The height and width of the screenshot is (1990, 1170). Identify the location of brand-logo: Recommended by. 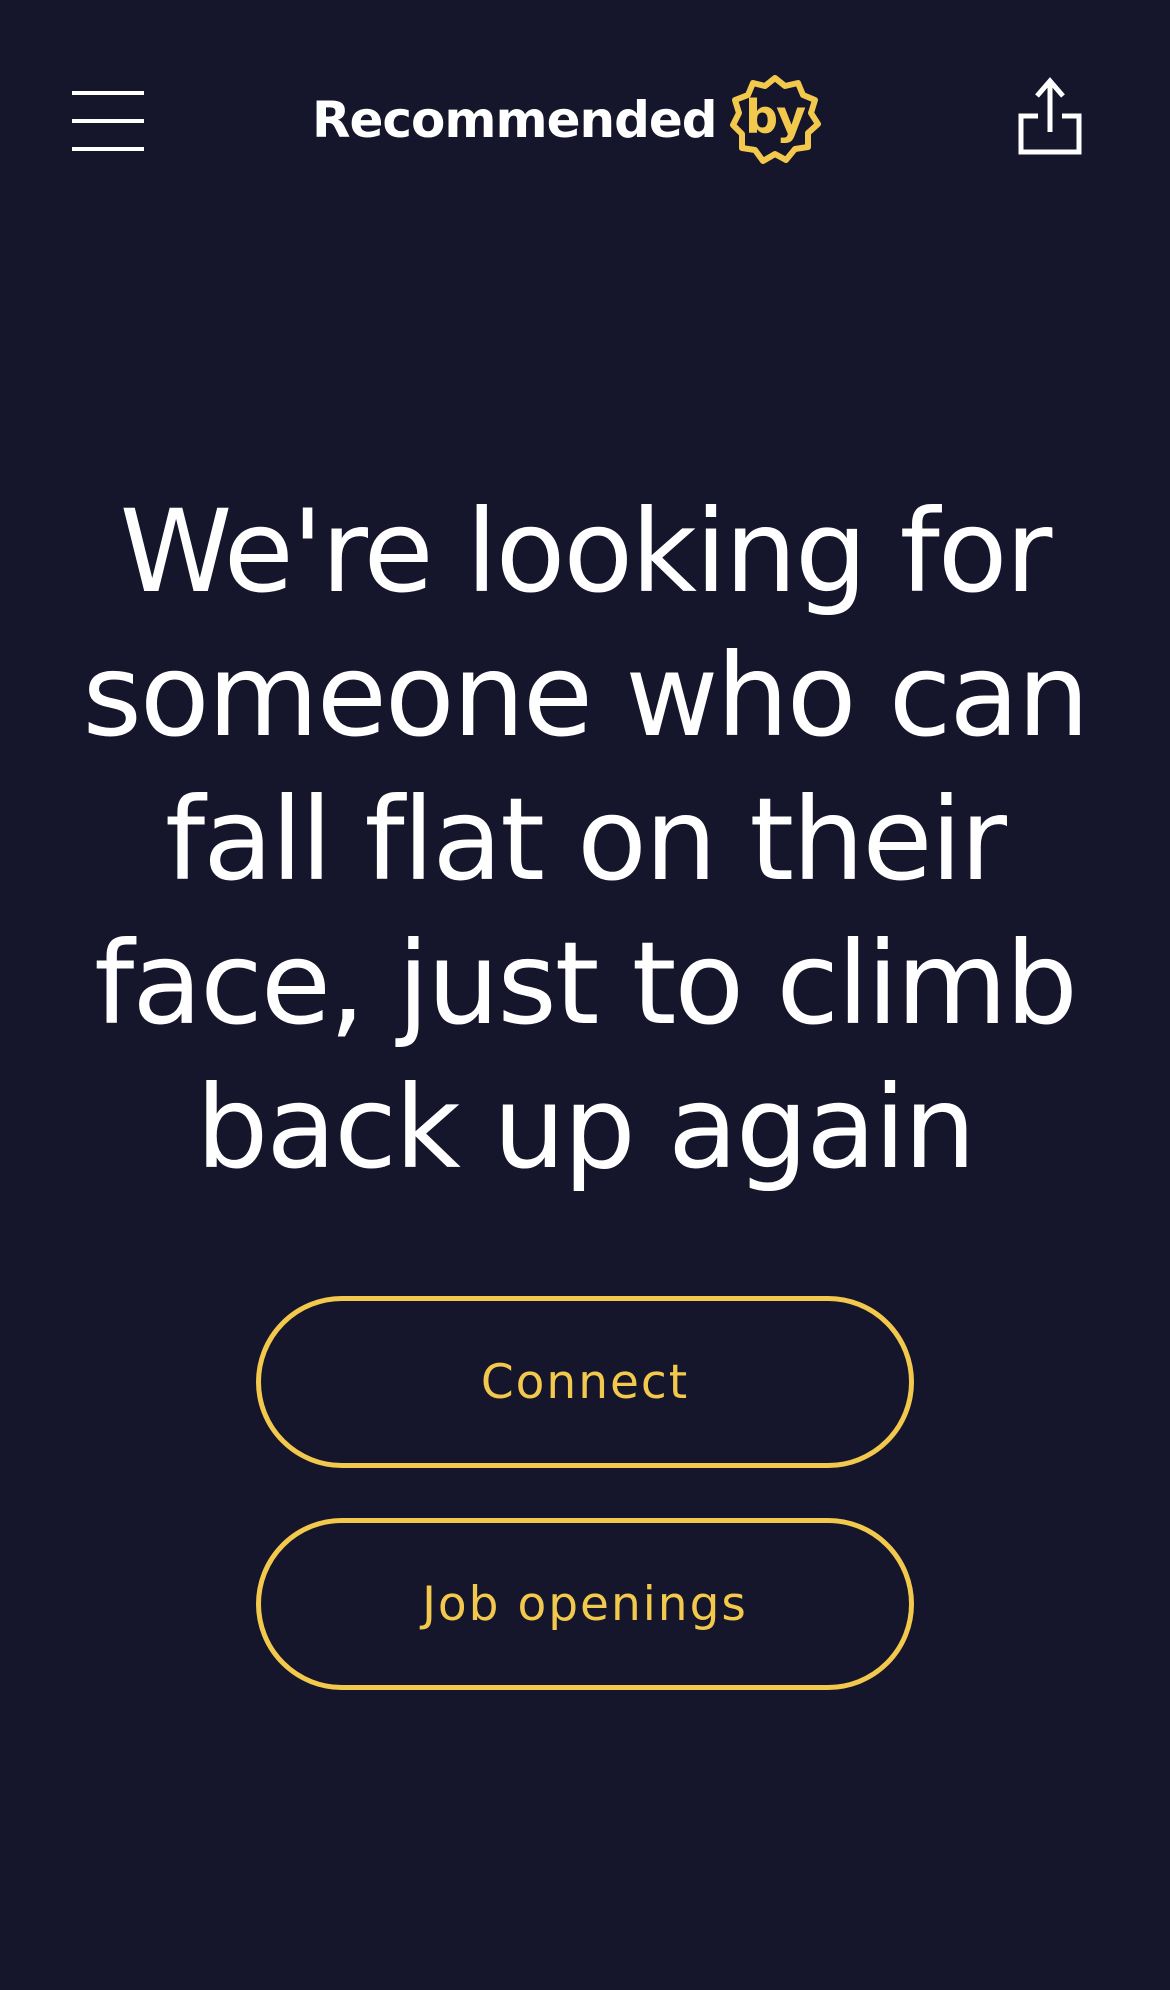
(568, 120).